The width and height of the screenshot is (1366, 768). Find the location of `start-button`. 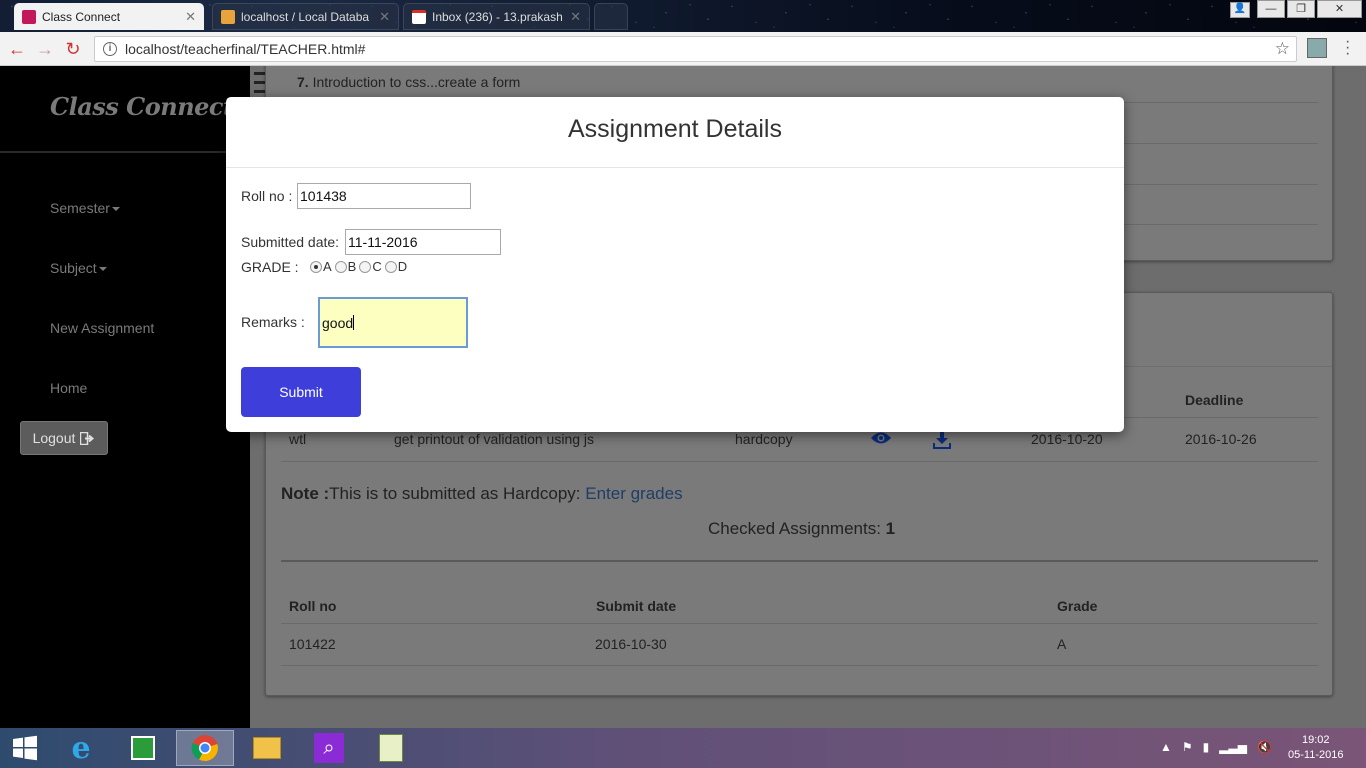

start-button is located at coordinates (25, 748).